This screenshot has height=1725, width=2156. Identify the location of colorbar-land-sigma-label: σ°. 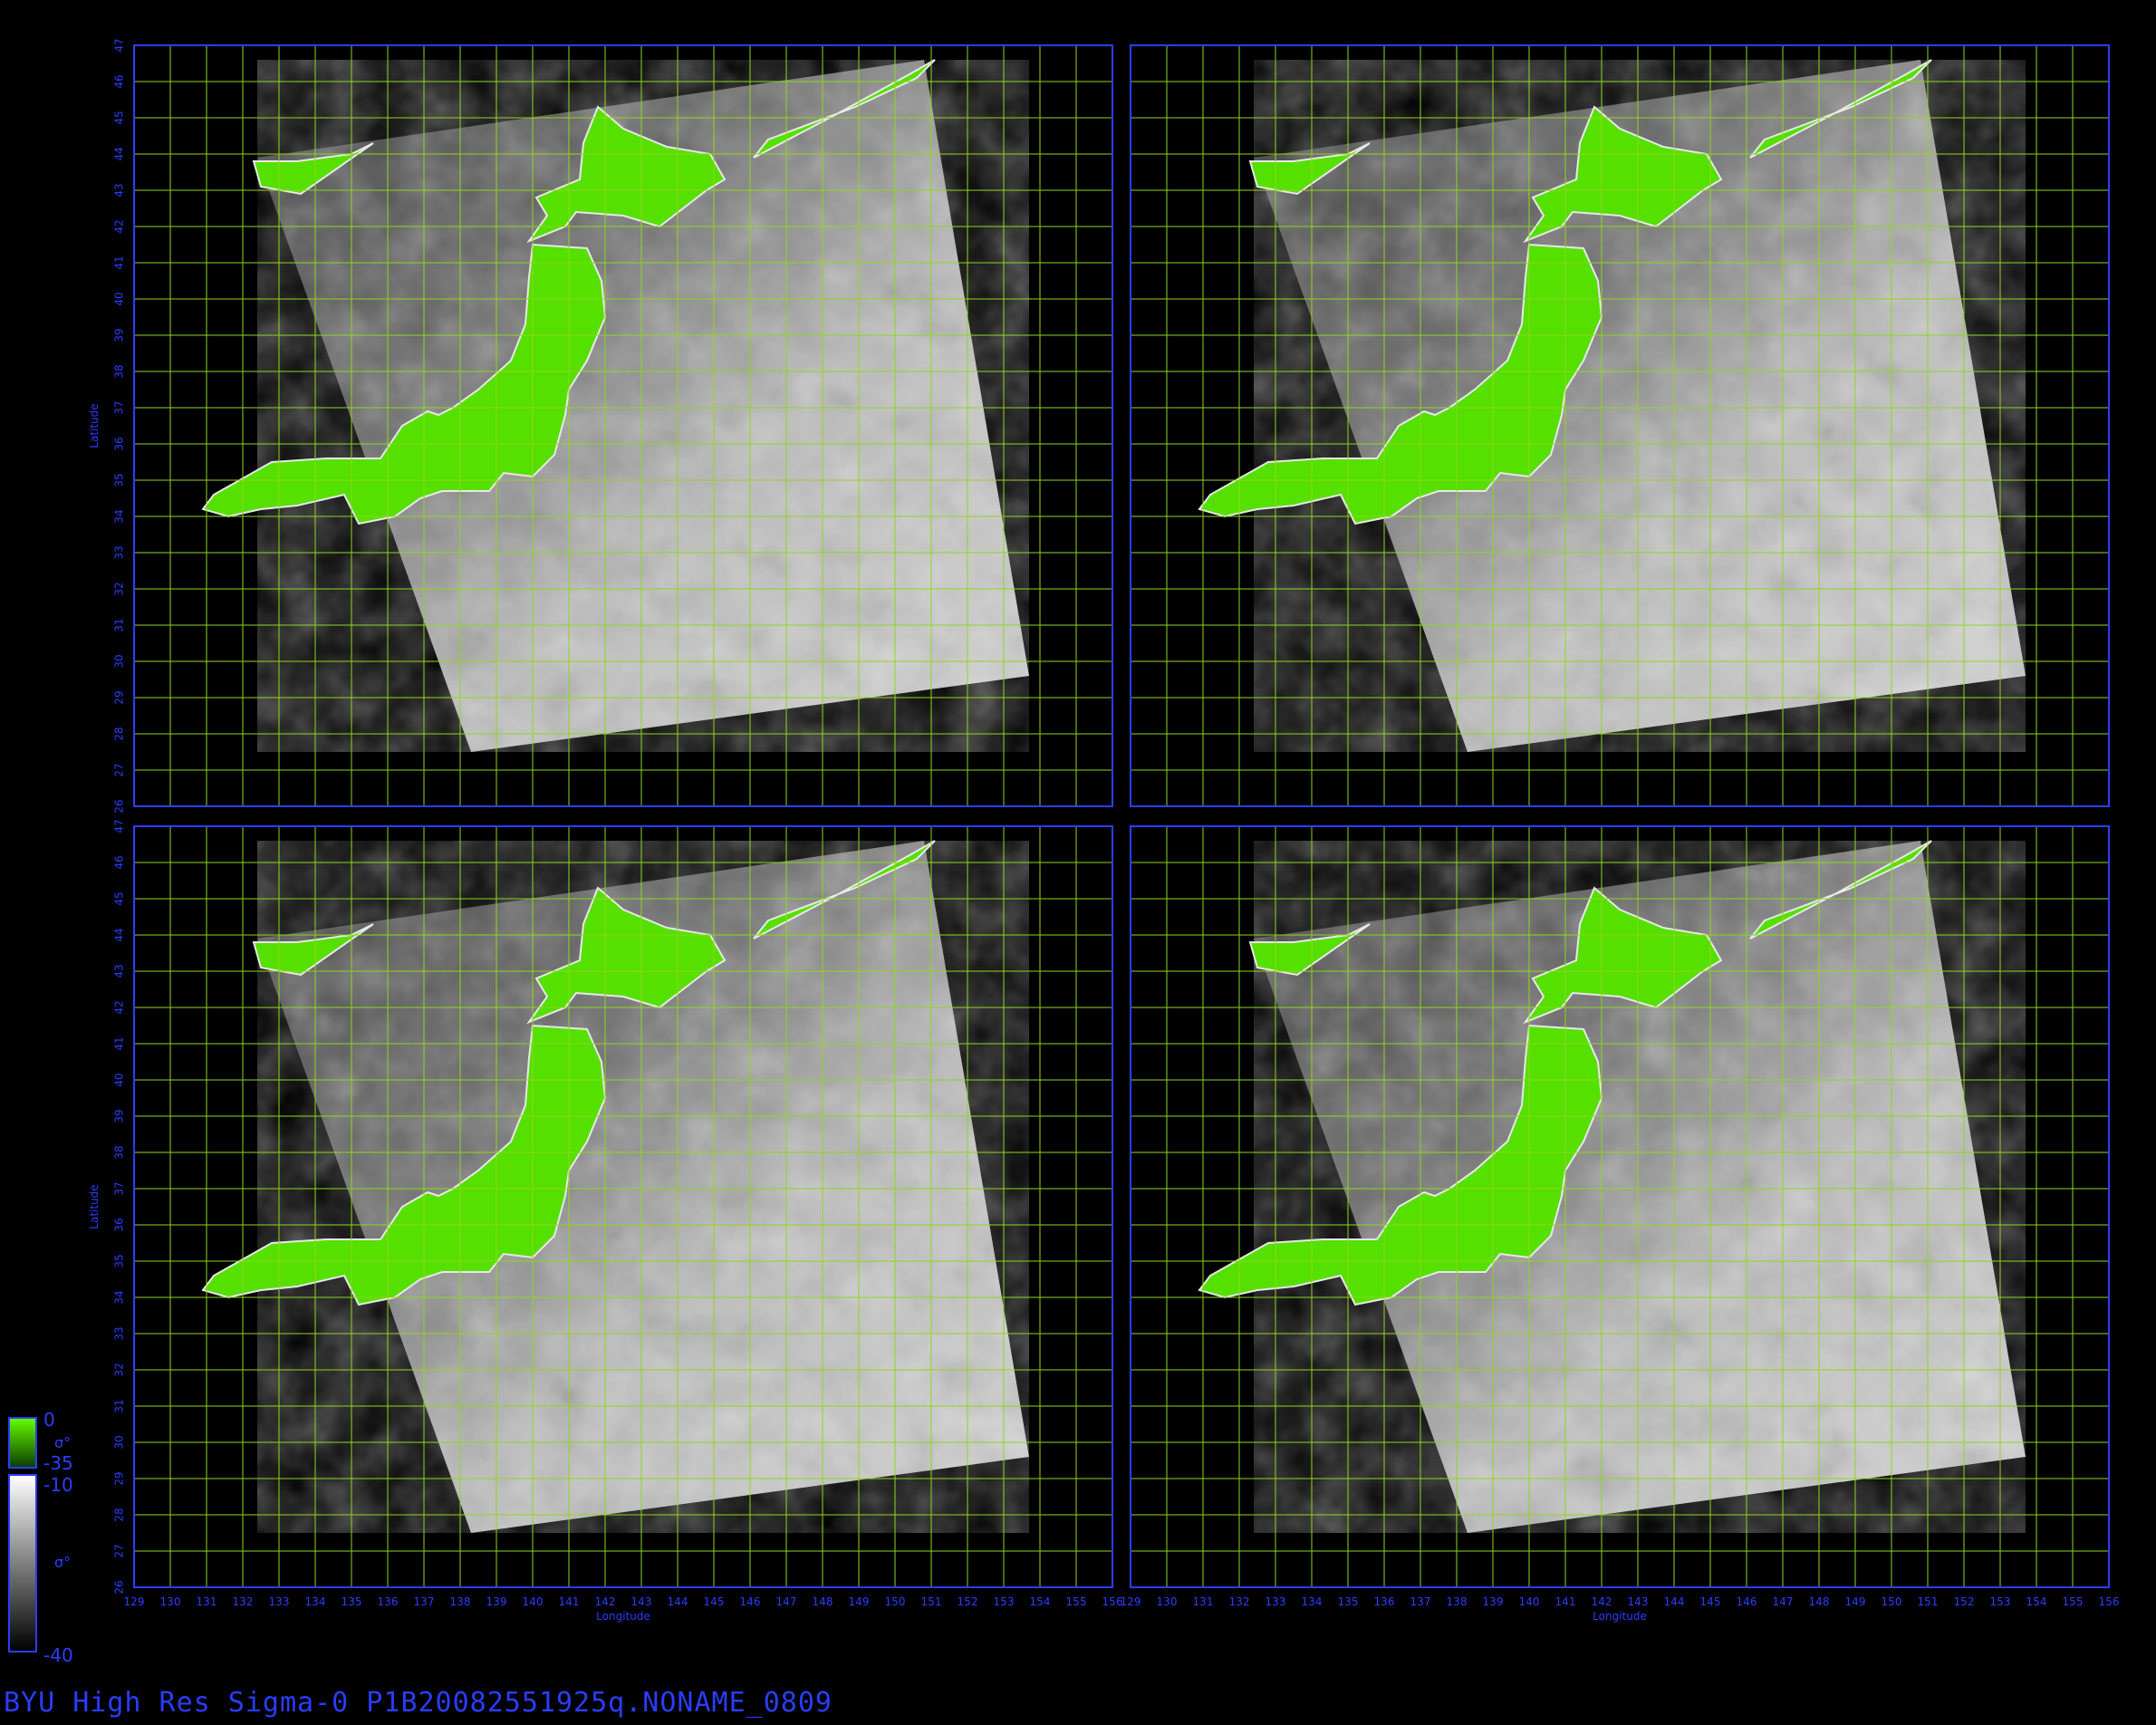
(63, 1442).